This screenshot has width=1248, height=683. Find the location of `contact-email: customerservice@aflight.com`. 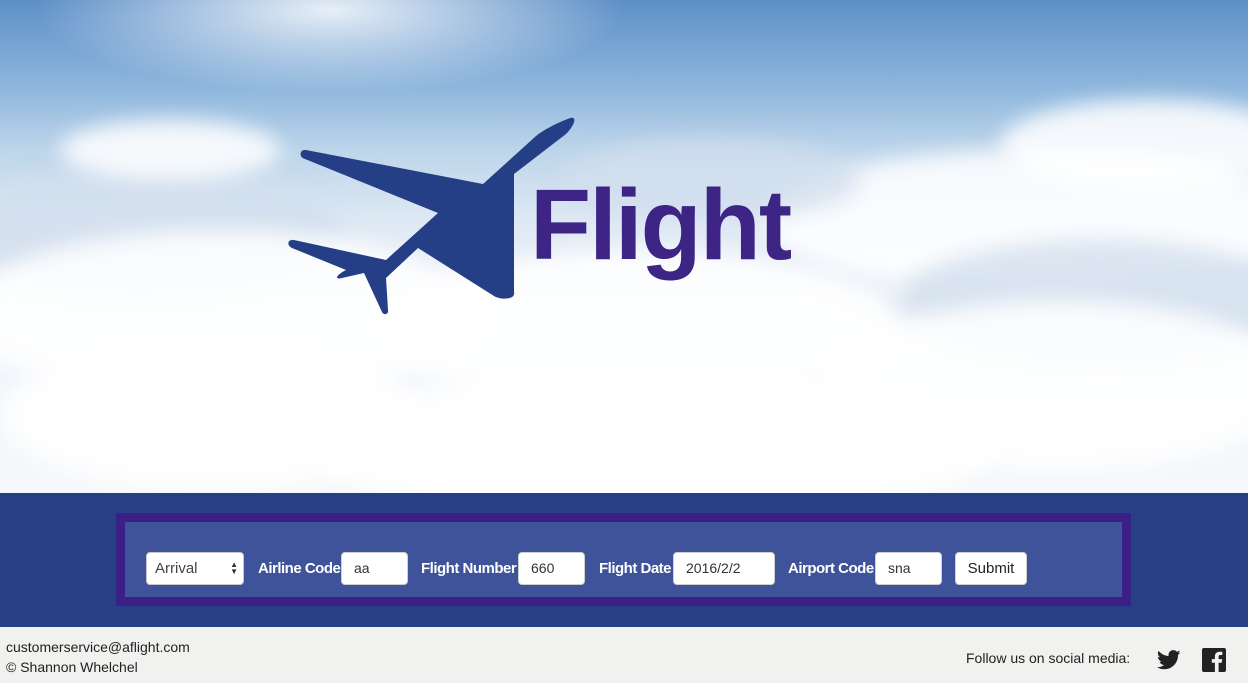

contact-email: customerservice@aflight.com is located at coordinates (98, 647).